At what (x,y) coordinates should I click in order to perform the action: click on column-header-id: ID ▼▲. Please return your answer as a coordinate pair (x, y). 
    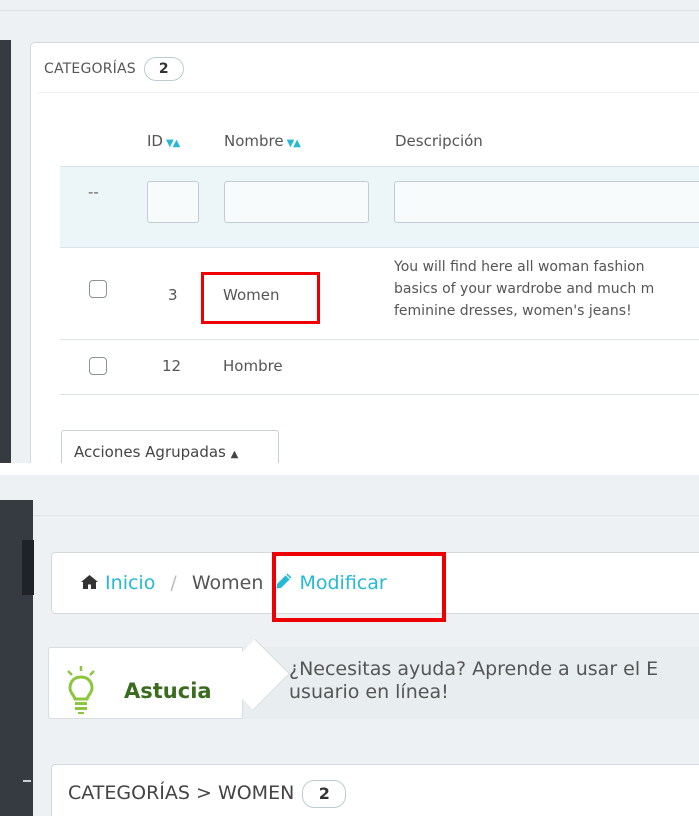
    Looking at the image, I should click on (163, 141).